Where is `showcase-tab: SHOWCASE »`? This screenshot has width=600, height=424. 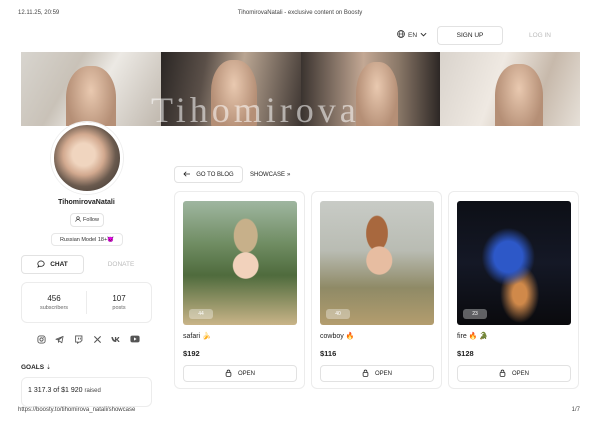 showcase-tab: SHOWCASE » is located at coordinates (270, 174).